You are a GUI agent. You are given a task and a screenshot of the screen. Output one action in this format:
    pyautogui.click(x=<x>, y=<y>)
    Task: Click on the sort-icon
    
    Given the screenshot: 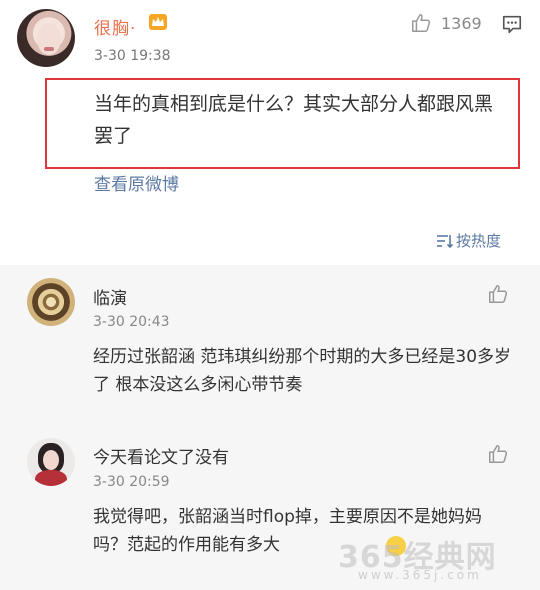 What is the action you would take?
    pyautogui.click(x=445, y=241)
    